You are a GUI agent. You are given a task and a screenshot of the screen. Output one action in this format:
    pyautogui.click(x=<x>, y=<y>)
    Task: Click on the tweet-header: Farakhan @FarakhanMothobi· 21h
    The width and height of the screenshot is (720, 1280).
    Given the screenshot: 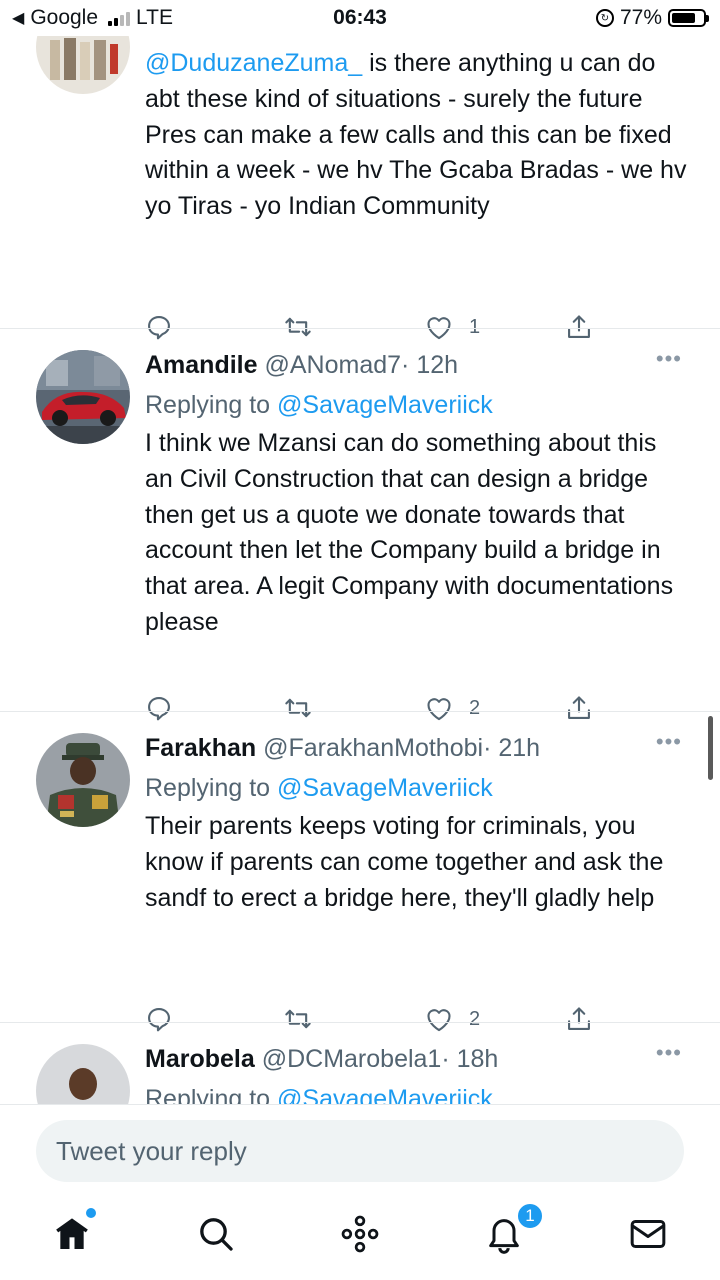 What is the action you would take?
    pyautogui.click(x=417, y=748)
    